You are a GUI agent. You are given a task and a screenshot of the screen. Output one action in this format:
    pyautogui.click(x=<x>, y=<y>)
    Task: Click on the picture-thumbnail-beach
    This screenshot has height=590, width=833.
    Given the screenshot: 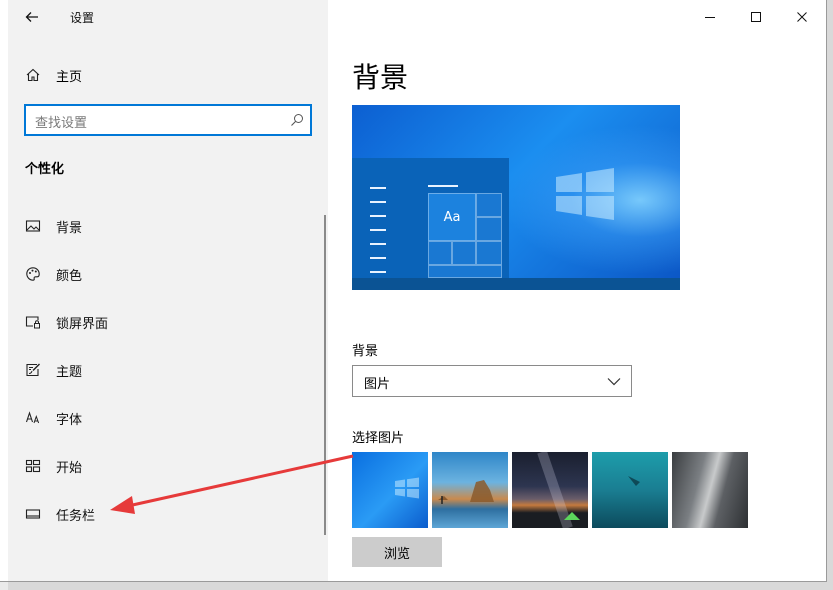 What is the action you would take?
    pyautogui.click(x=470, y=490)
    